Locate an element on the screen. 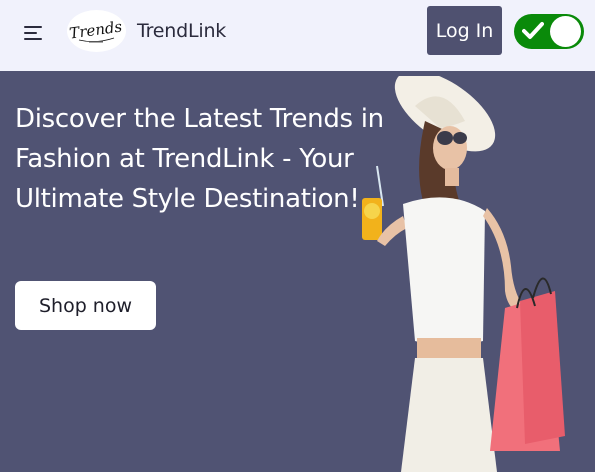 The width and height of the screenshot is (595, 472). menu-toggle-button is located at coordinates (33, 33).